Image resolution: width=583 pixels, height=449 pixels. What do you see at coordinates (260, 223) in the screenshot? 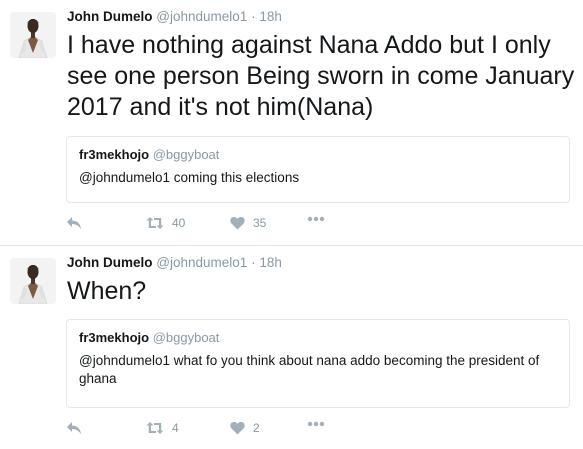
I see `like-count: 35` at bounding box center [260, 223].